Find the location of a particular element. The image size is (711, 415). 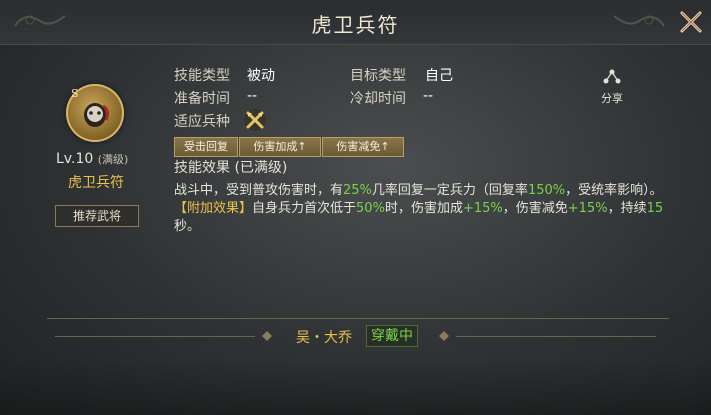

target-type-label: 目标类型 is located at coordinates (378, 76).